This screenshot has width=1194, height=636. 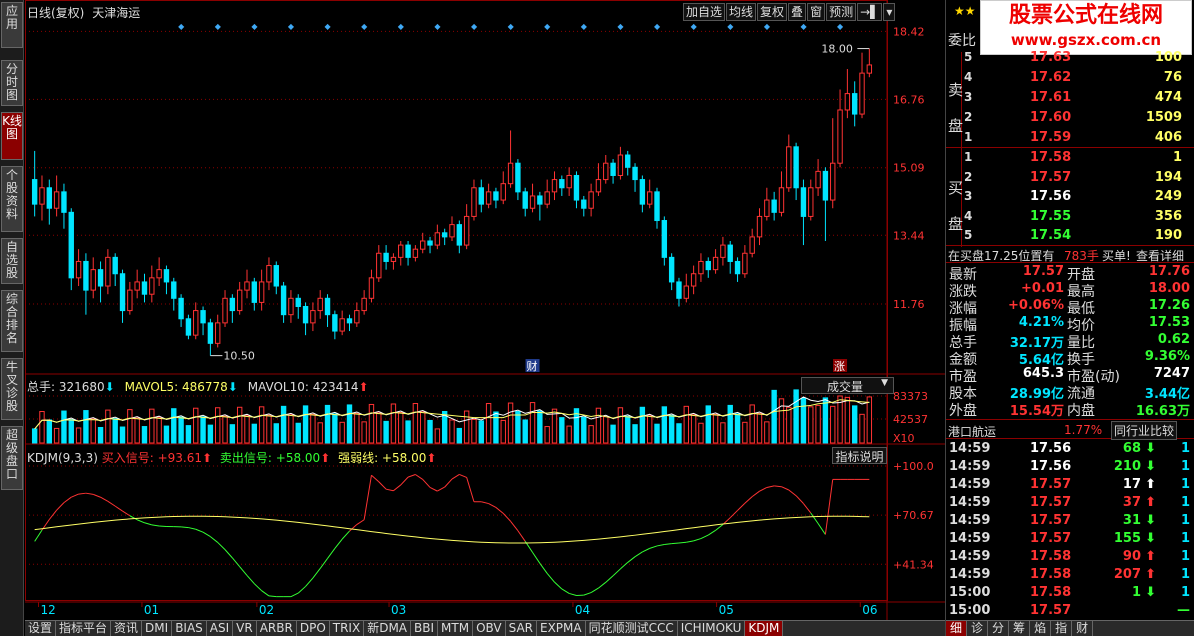 What do you see at coordinates (1078, 119) in the screenshot?
I see `sell-level-row: 2 17.60 1509` at bounding box center [1078, 119].